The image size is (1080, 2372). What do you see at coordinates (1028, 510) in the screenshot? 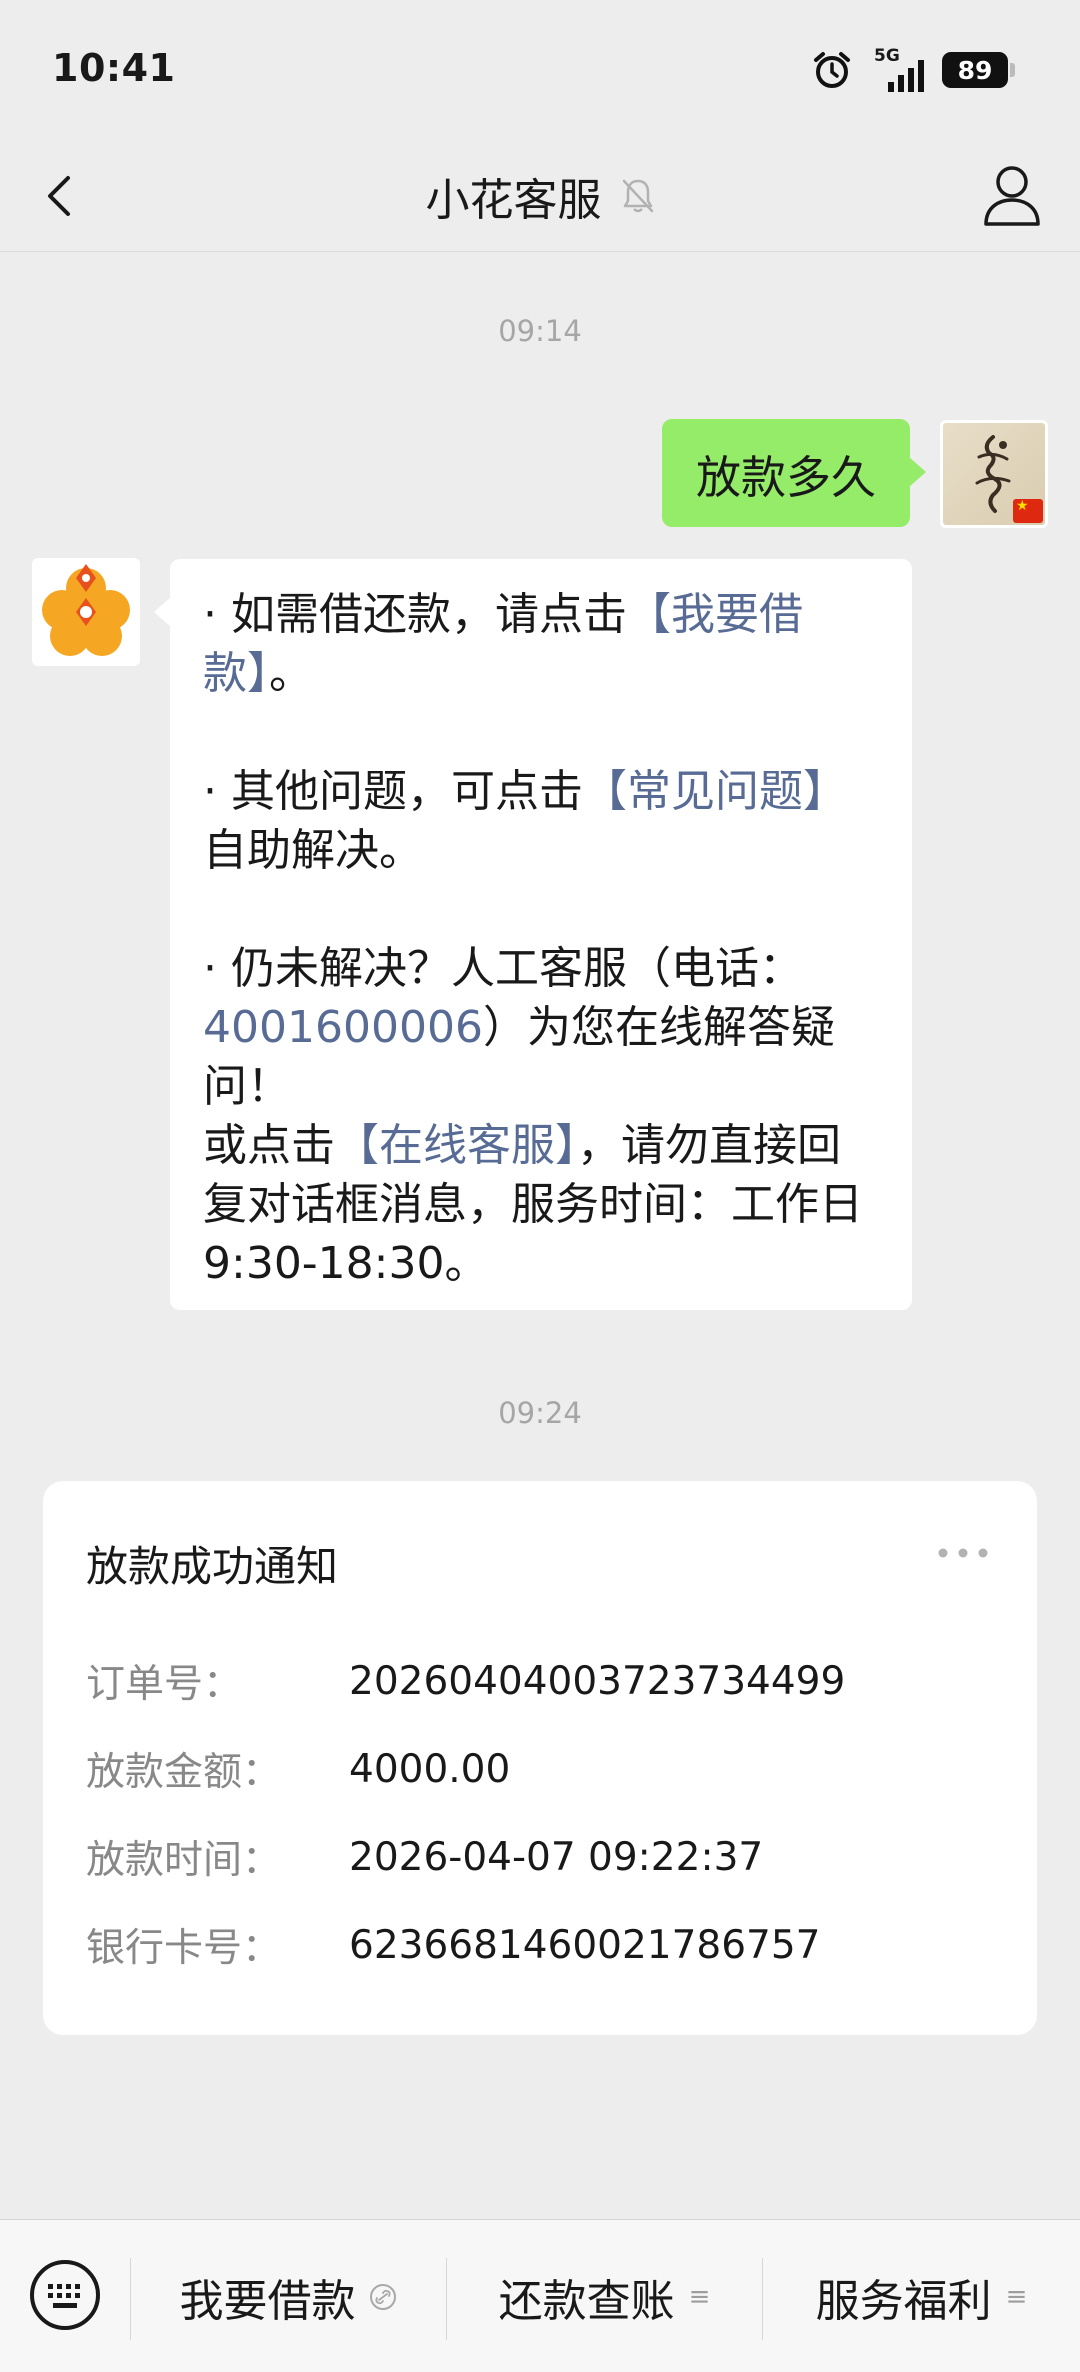
I see `china-flag-badge: ★` at bounding box center [1028, 510].